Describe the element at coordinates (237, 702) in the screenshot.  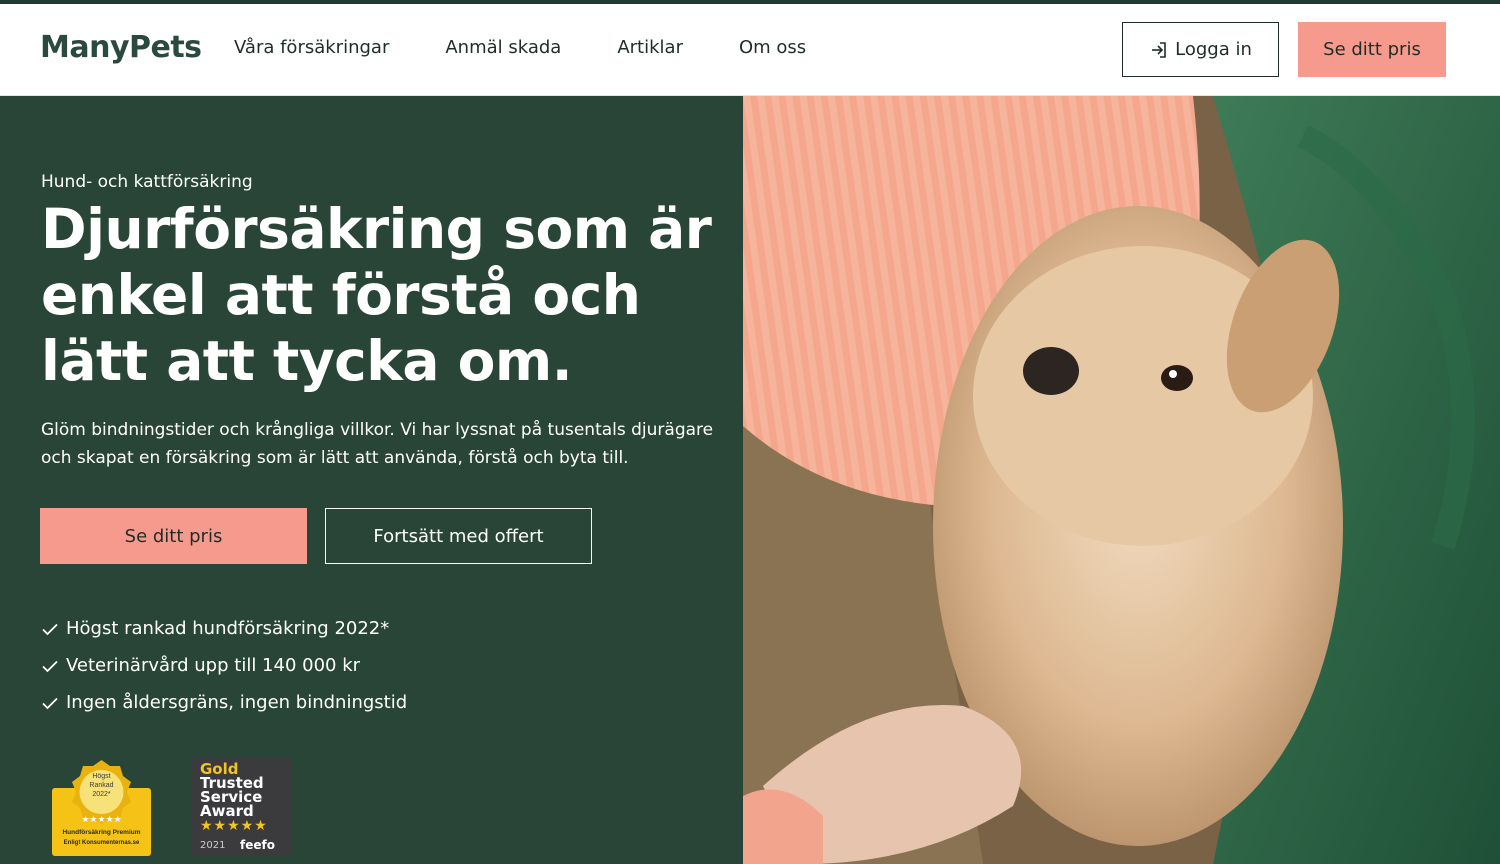
I see `benefit-text: Ingen åldersgräns, ingen bindningstid` at that location.